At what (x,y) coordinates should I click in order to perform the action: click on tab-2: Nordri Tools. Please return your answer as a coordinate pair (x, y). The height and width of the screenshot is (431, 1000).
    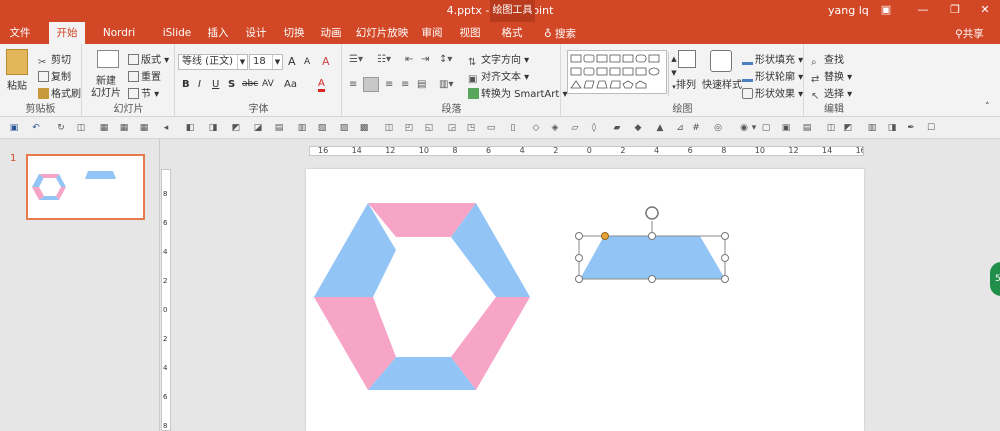
    Looking at the image, I should click on (119, 41).